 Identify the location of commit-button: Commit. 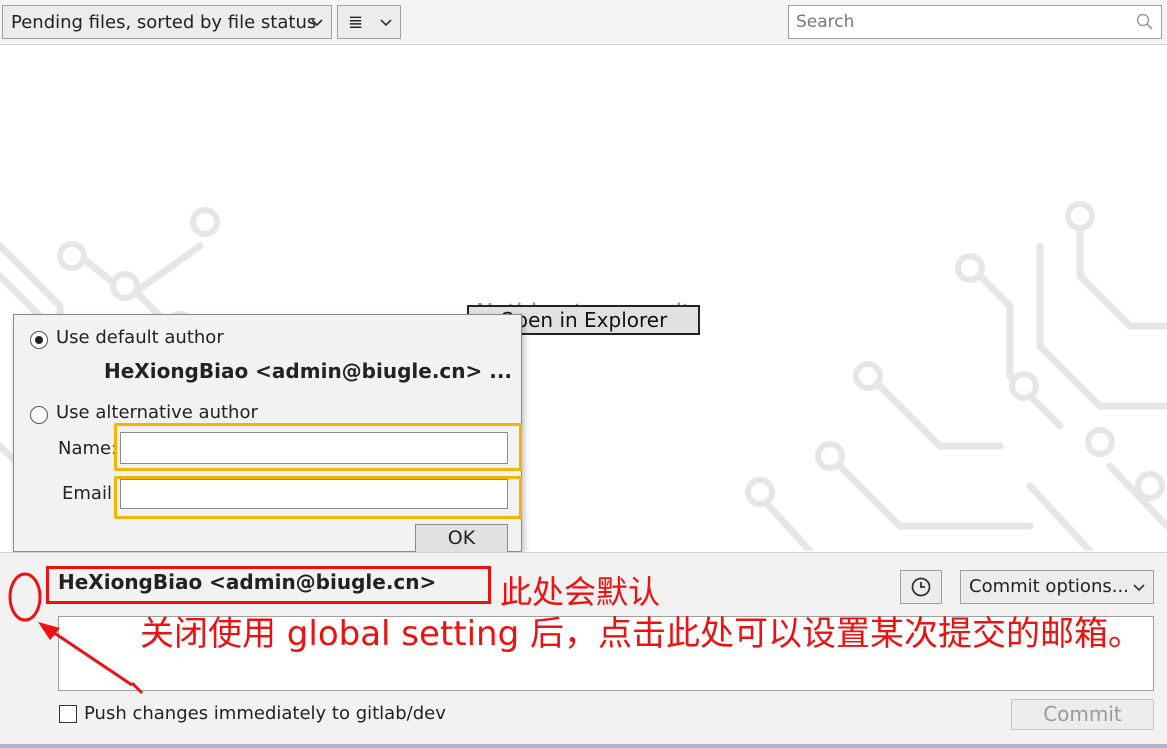
(1082, 714).